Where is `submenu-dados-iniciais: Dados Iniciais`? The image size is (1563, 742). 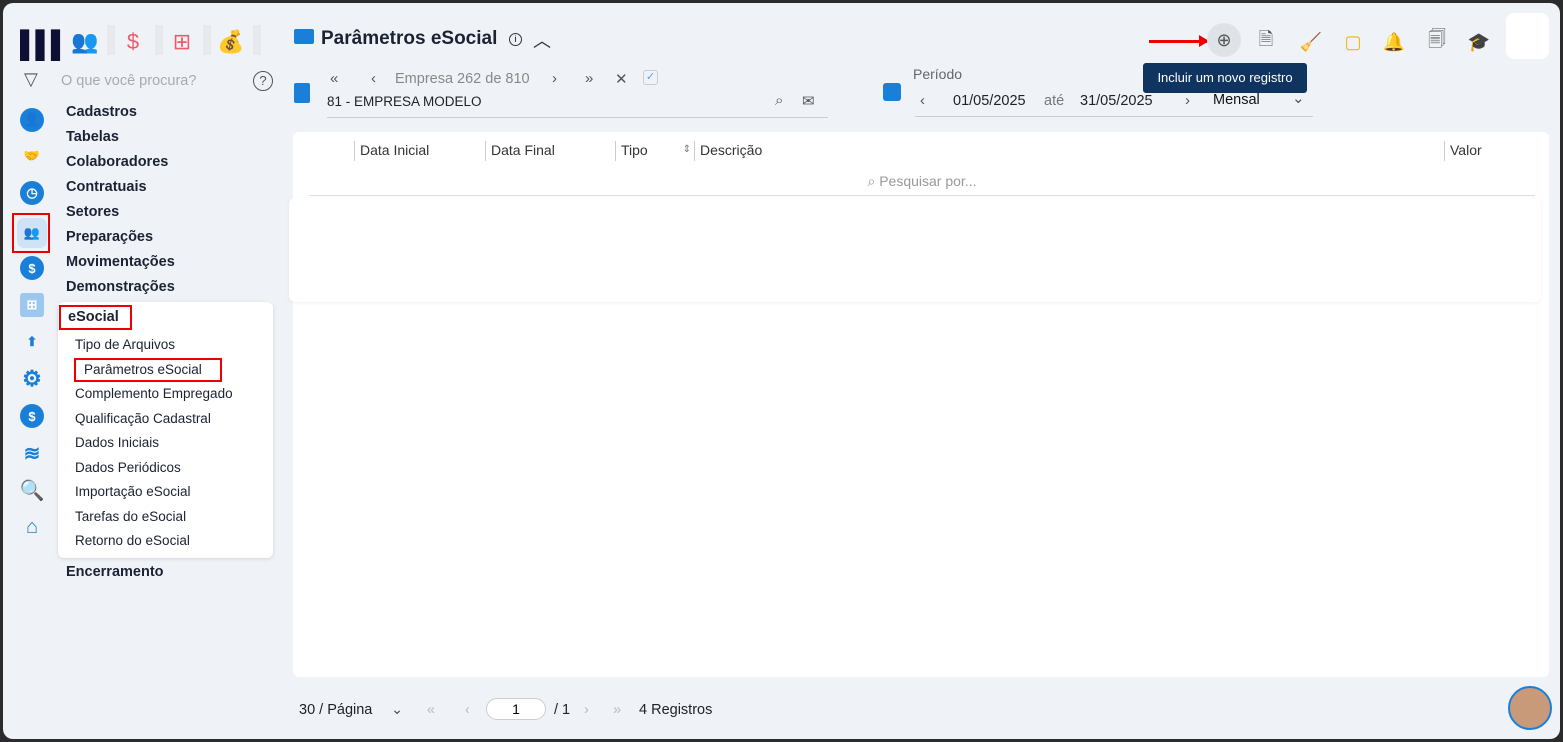
submenu-dados-iniciais: Dados Iniciais is located at coordinates (117, 442).